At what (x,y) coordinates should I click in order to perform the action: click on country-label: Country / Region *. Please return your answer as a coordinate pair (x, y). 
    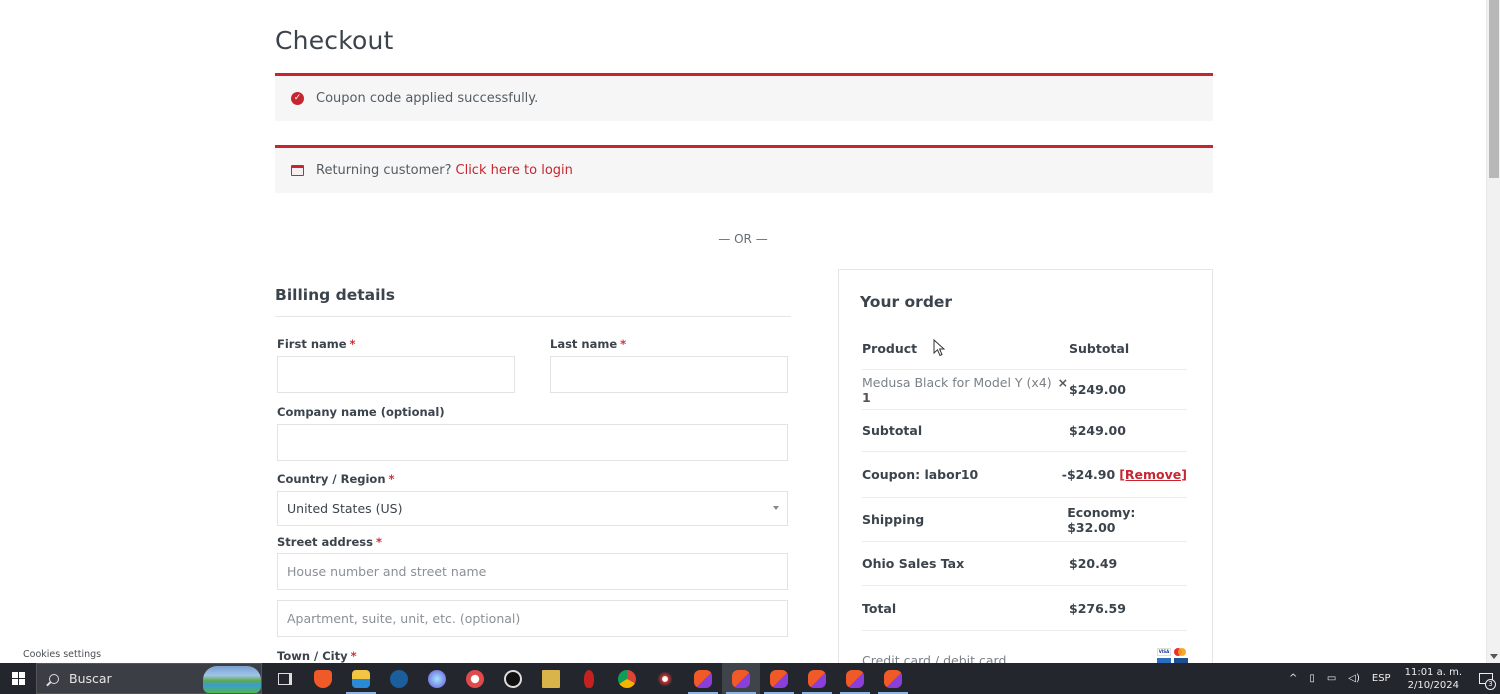
    Looking at the image, I should click on (336, 479).